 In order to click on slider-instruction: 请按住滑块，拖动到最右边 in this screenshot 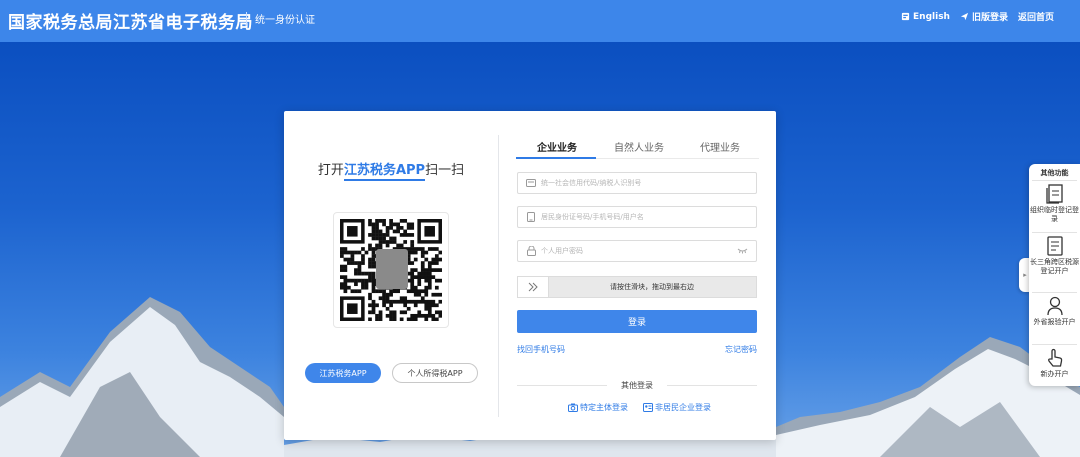, I will do `click(652, 287)`.